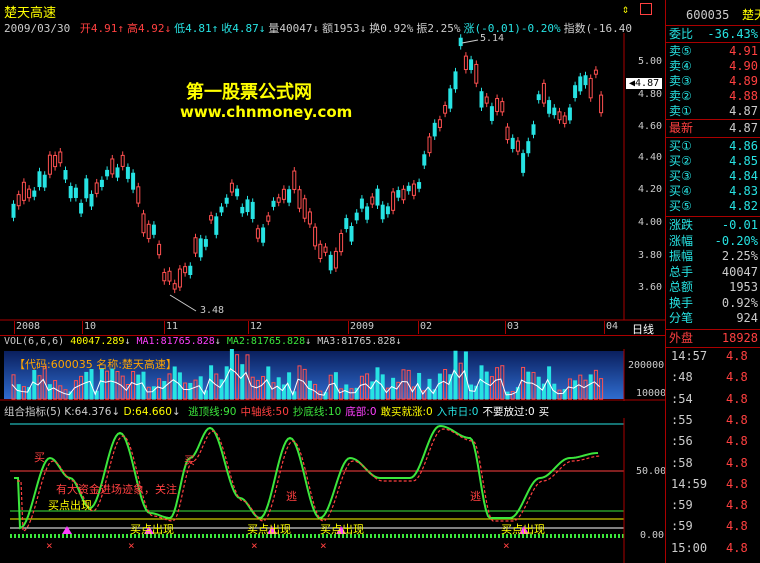  What do you see at coordinates (650, 61) in the screenshot?
I see `price-tick: 5.00` at bounding box center [650, 61].